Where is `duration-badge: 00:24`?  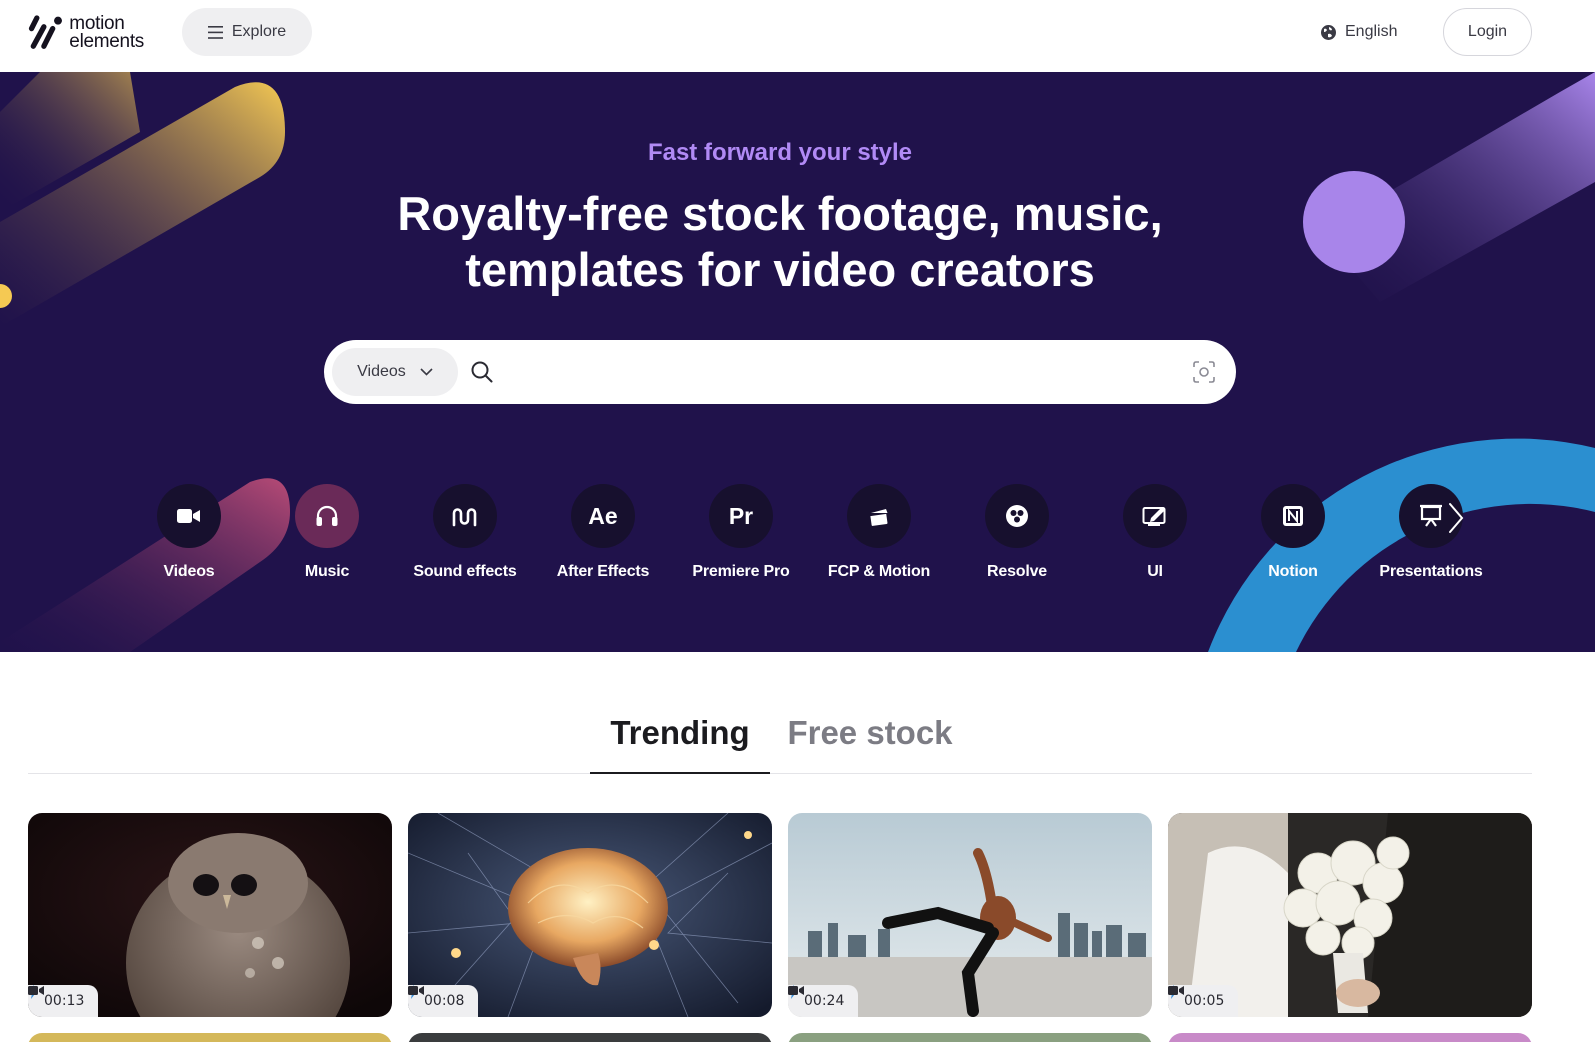
duration-badge: 00:24 is located at coordinates (823, 1001).